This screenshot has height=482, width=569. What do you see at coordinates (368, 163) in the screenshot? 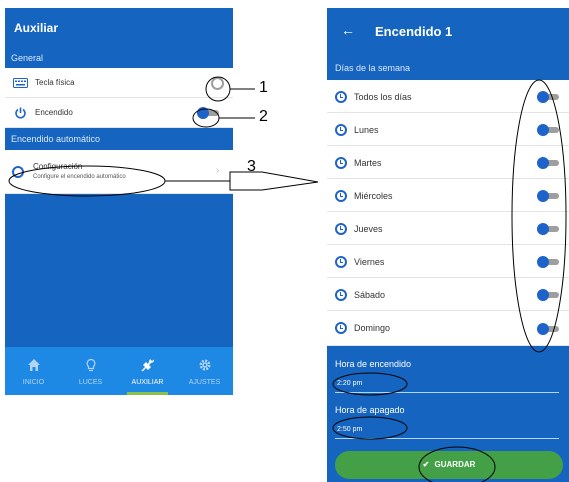
I see `day-label: Martes` at bounding box center [368, 163].